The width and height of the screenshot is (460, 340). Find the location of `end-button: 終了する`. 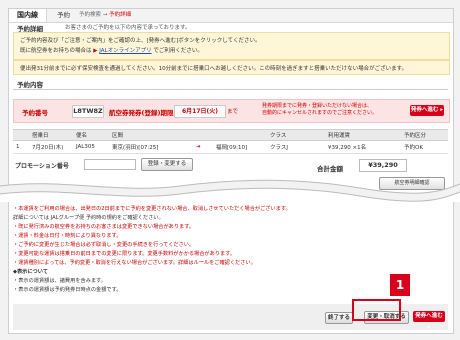

end-button: 終了する is located at coordinates (339, 318).